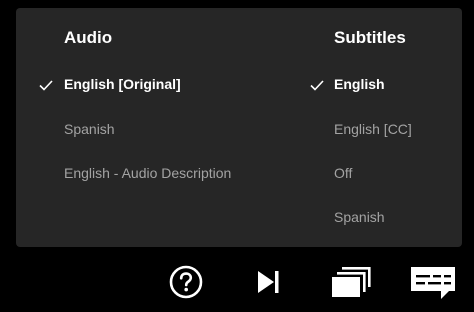 This screenshot has width=474, height=312. I want to click on subtitles-audio-icon, so click(433, 283).